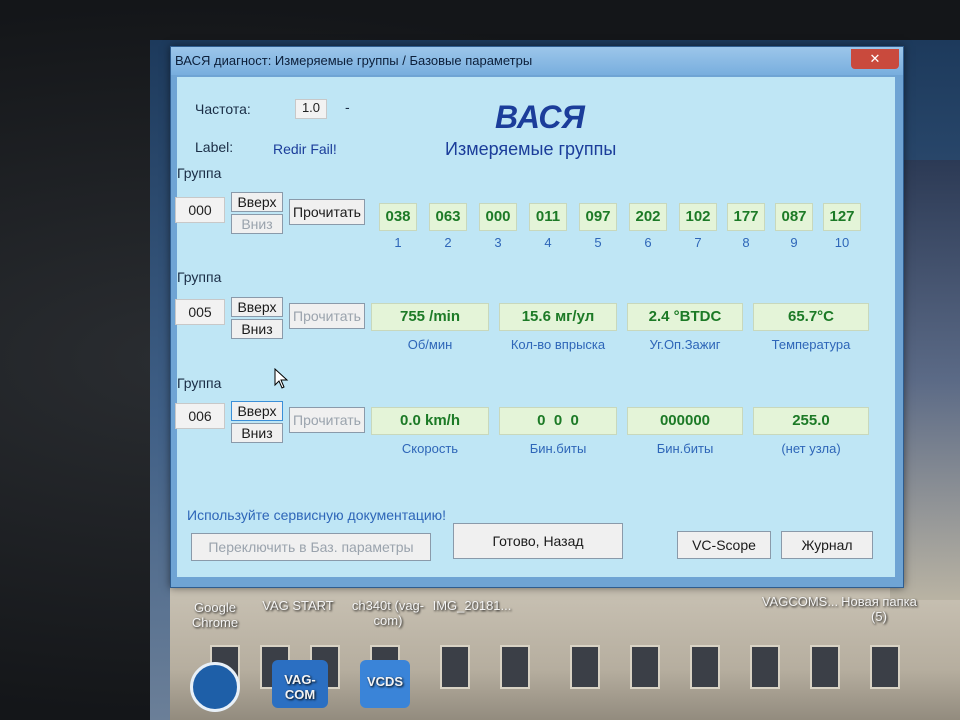 This screenshot has height=720, width=960. What do you see at coordinates (548, 217) in the screenshot?
I see `group1-value-4: 011` at bounding box center [548, 217].